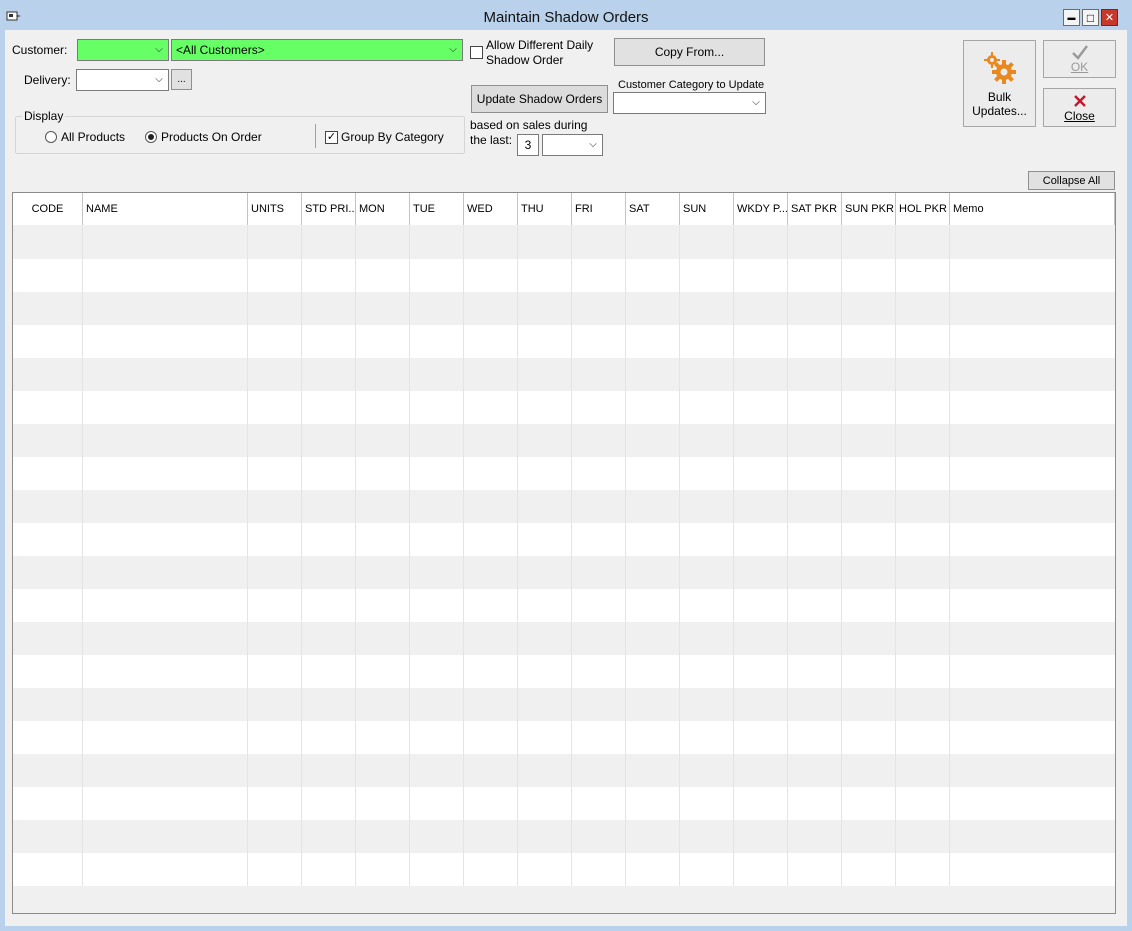 This screenshot has width=1132, height=931. I want to click on customer-code-combo: ⌵, so click(123, 50).